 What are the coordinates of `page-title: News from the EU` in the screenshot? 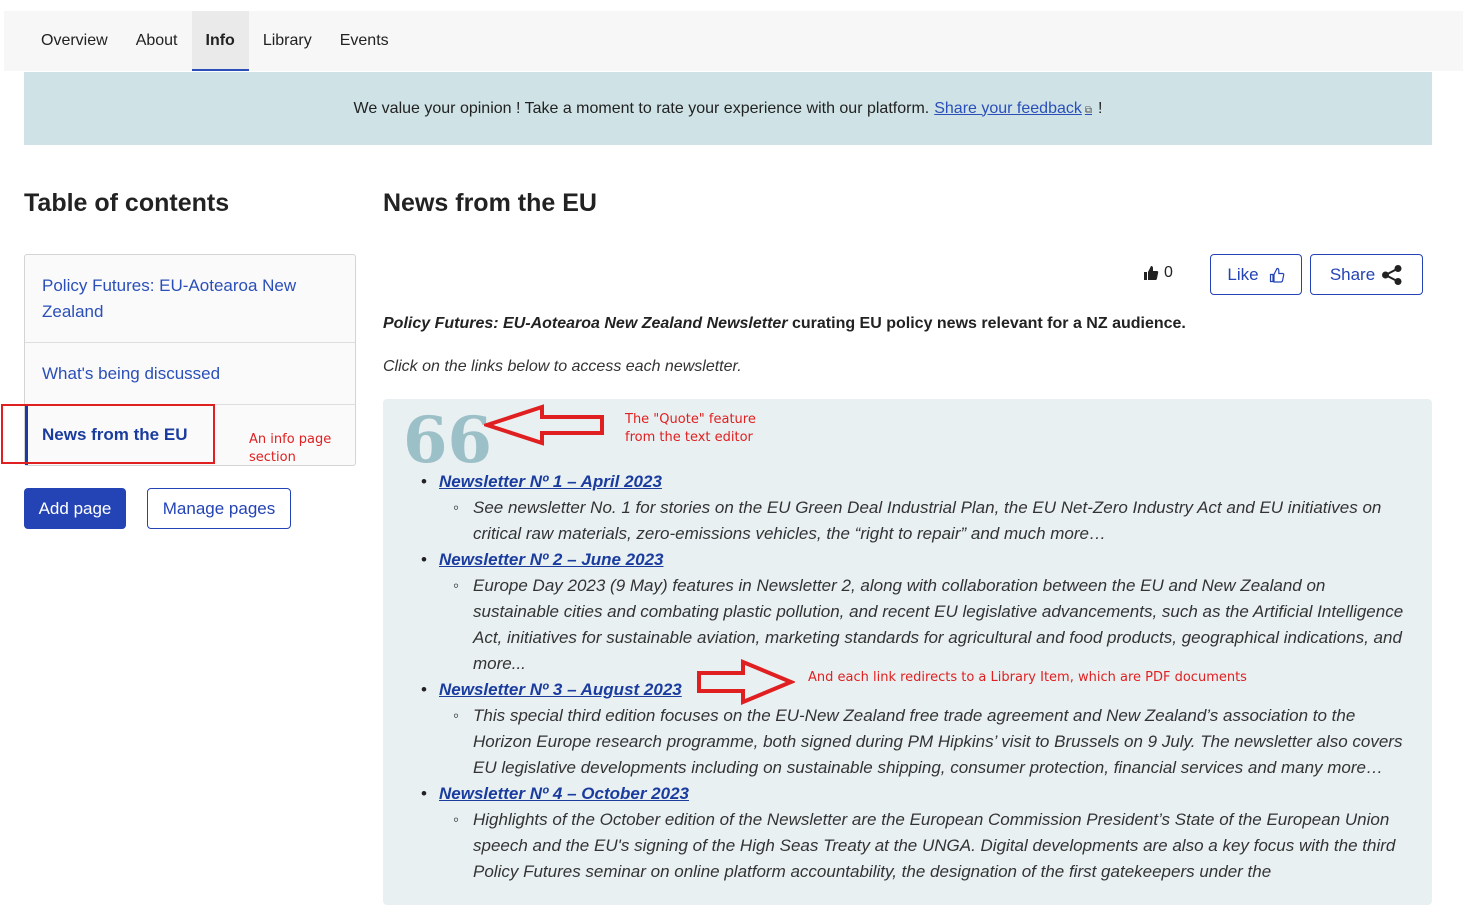 It's located at (490, 203).